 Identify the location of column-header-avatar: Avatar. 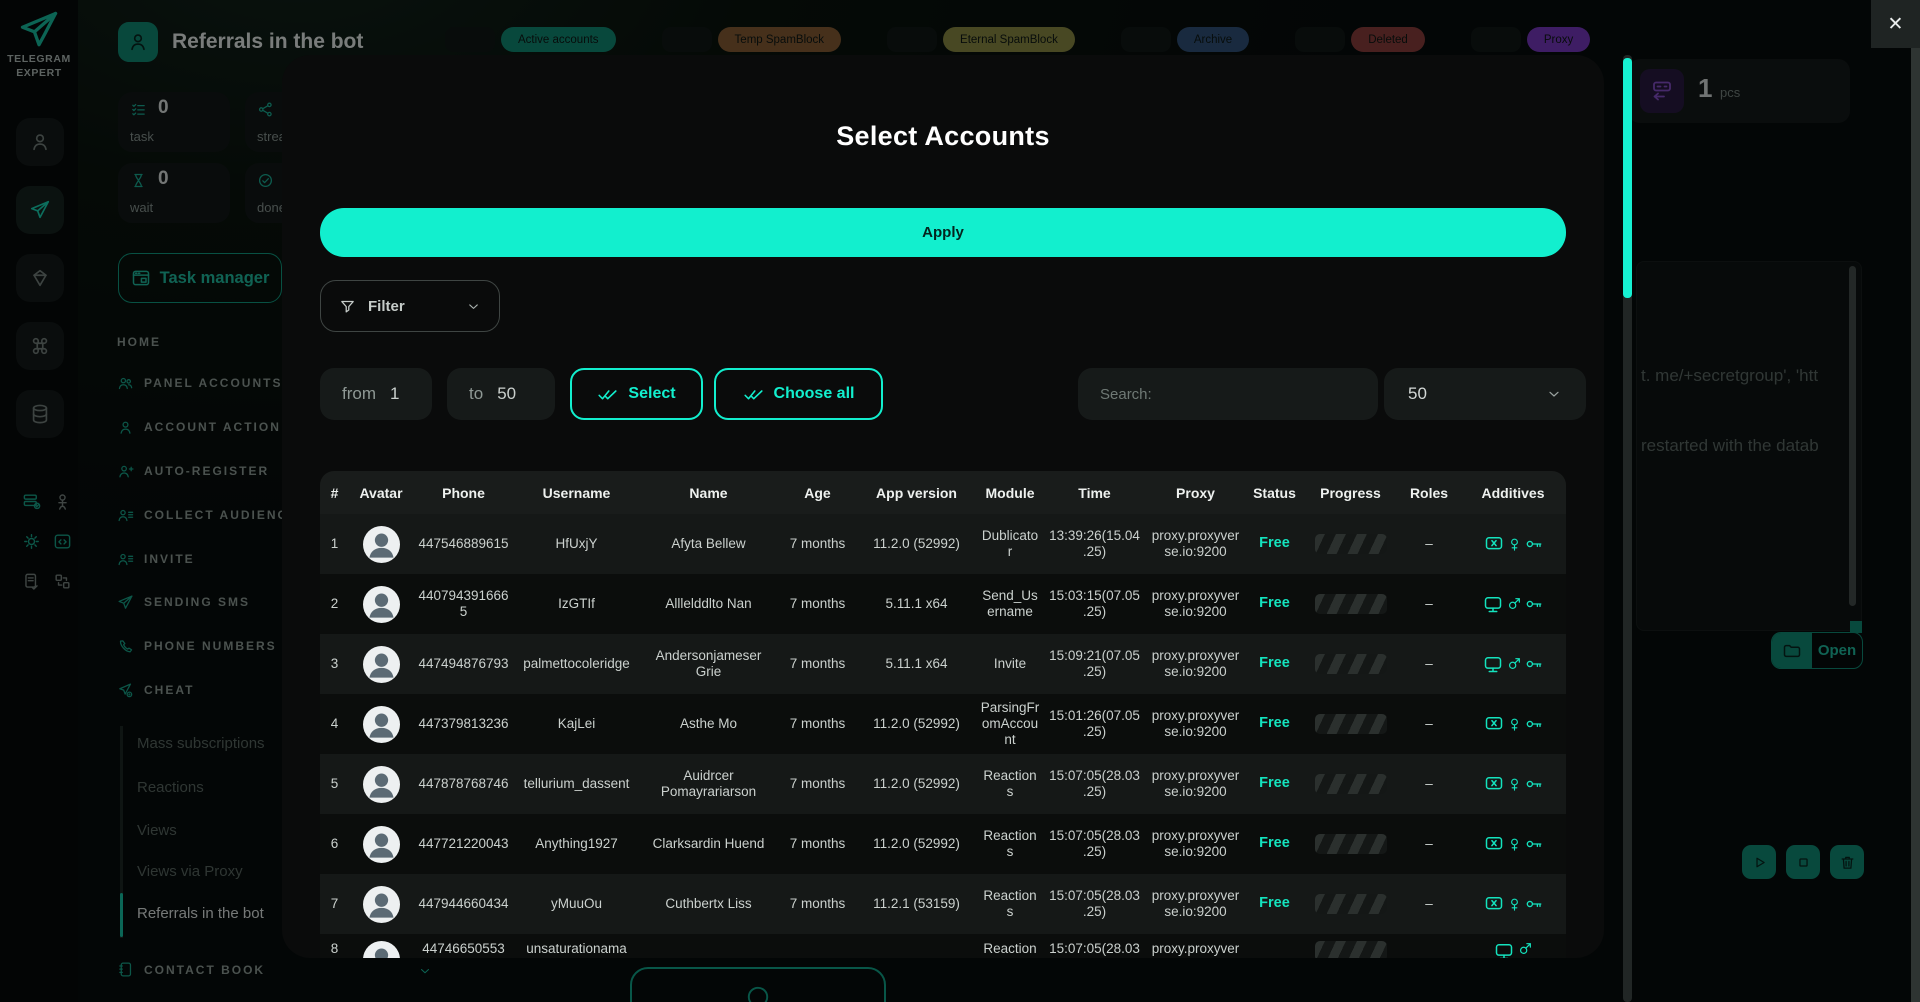
(381, 492).